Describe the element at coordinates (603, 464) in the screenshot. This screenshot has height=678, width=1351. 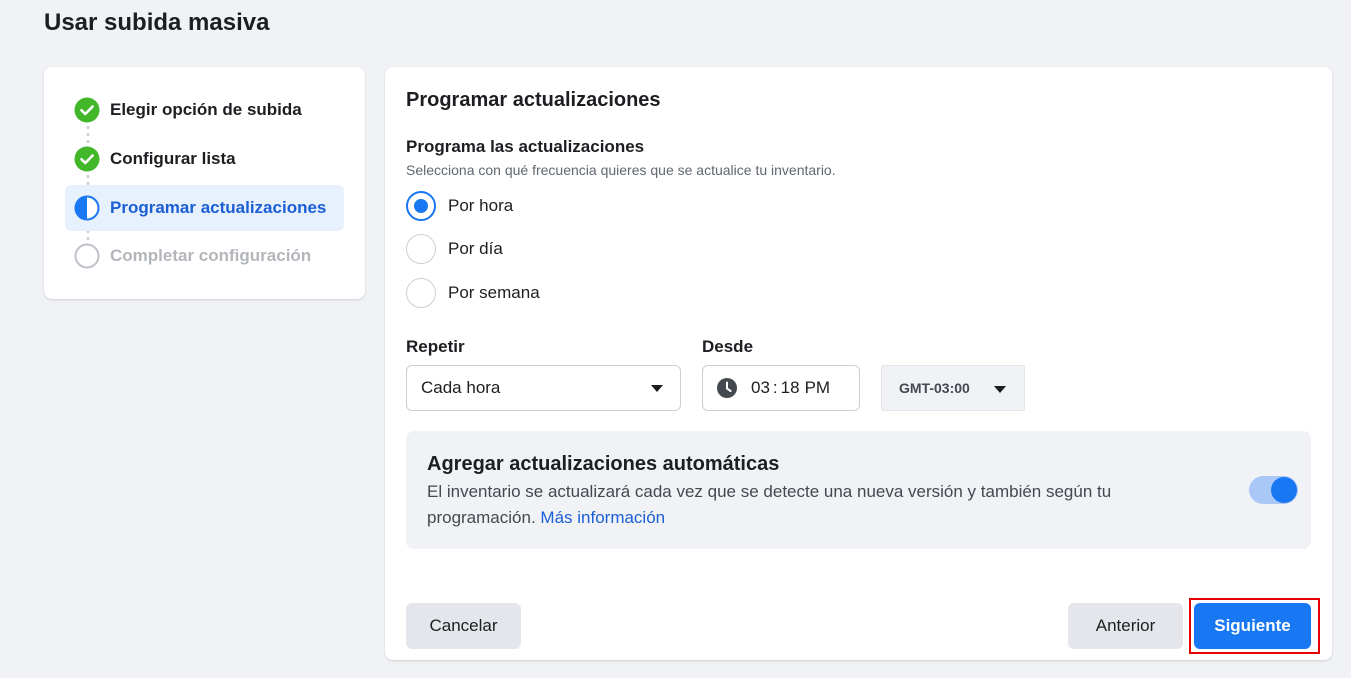
I see `auto-updates-title: Agregar actualizaciones automáticas` at that location.